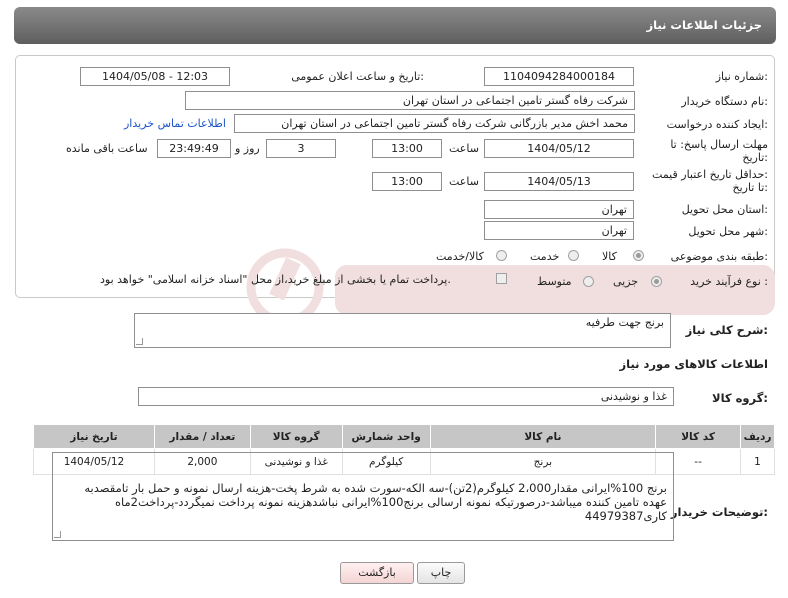 The image size is (788, 598). What do you see at coordinates (588, 281) in the screenshot?
I see `purchase-radio-medium` at bounding box center [588, 281].